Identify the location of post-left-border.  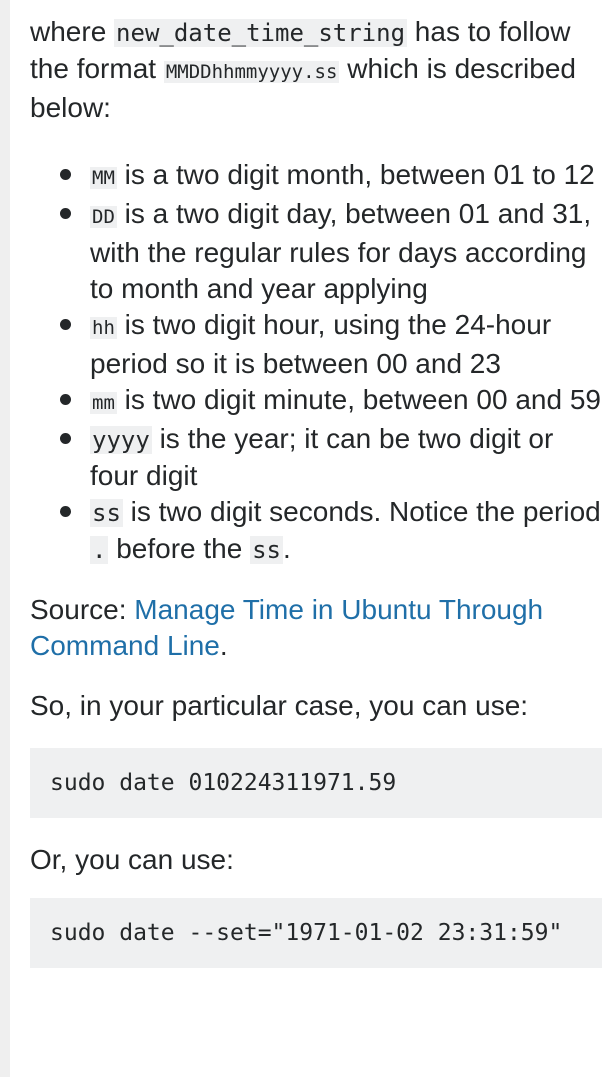
(5, 538).